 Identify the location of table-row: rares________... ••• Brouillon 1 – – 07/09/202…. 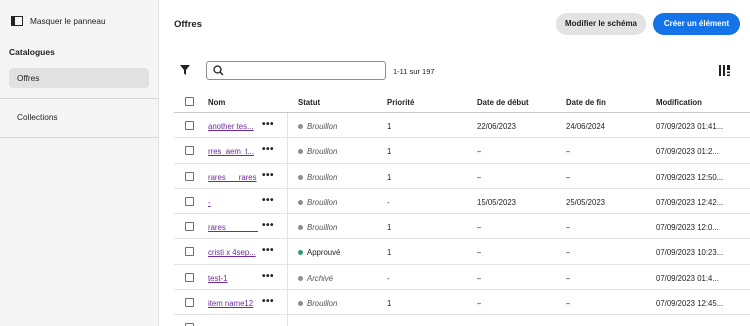
(462, 227).